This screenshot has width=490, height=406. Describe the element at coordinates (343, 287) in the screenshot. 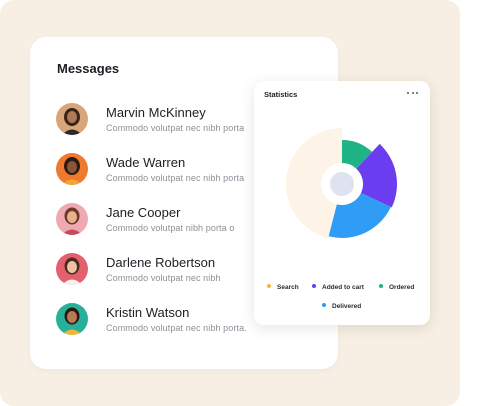

I see `legend-label: Added to cart` at that location.